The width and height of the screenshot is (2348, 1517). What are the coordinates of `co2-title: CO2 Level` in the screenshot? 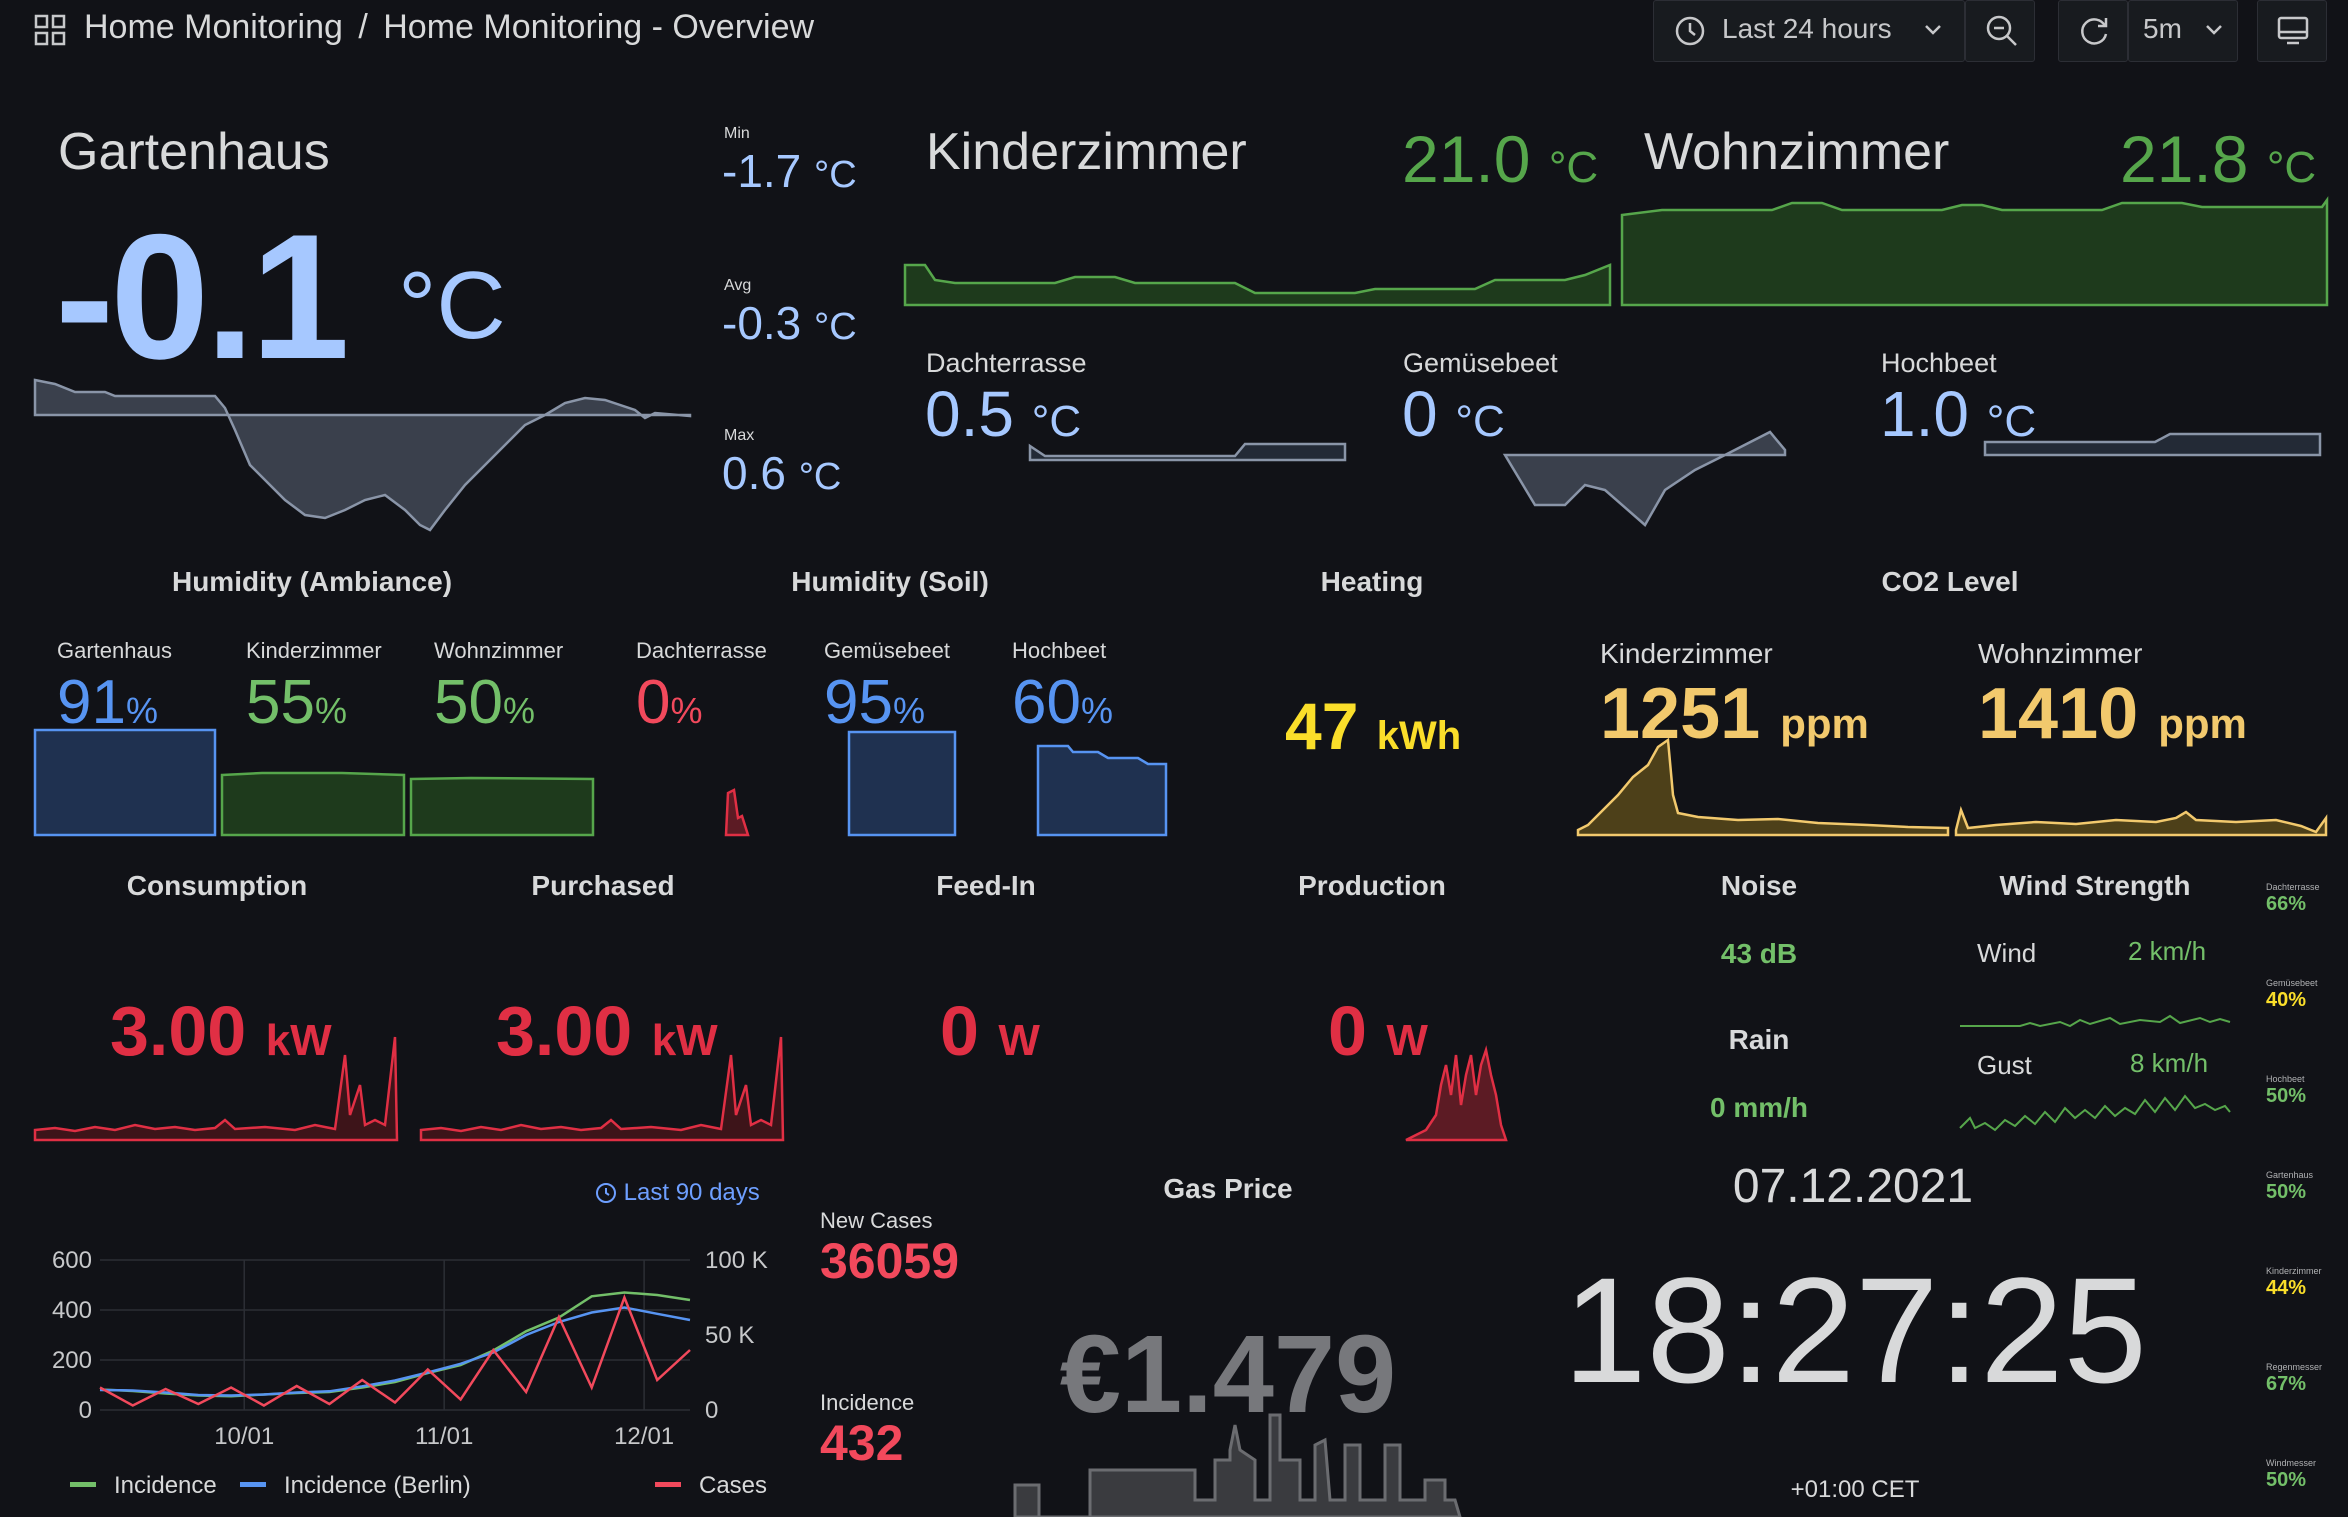 It's located at (1950, 581).